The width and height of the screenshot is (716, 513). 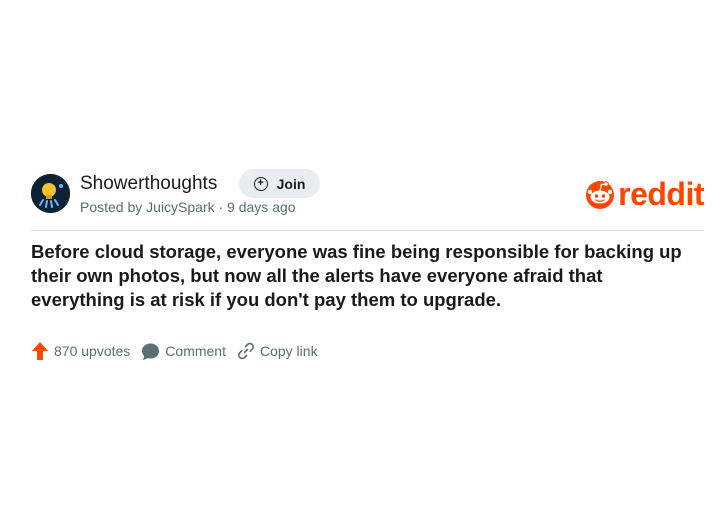 I want to click on comment-bubble-icon, so click(x=151, y=351).